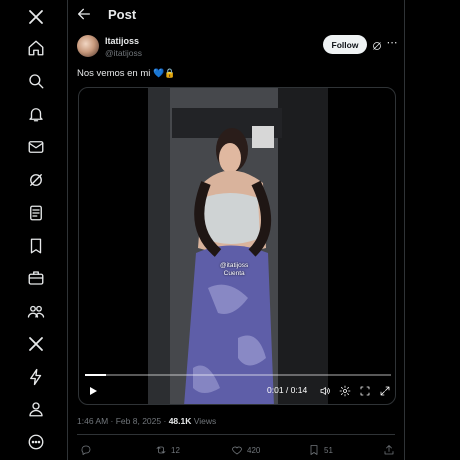 This screenshot has height=460, width=460. Describe the element at coordinates (345, 390) in the screenshot. I see `settings-gear-icon` at that location.